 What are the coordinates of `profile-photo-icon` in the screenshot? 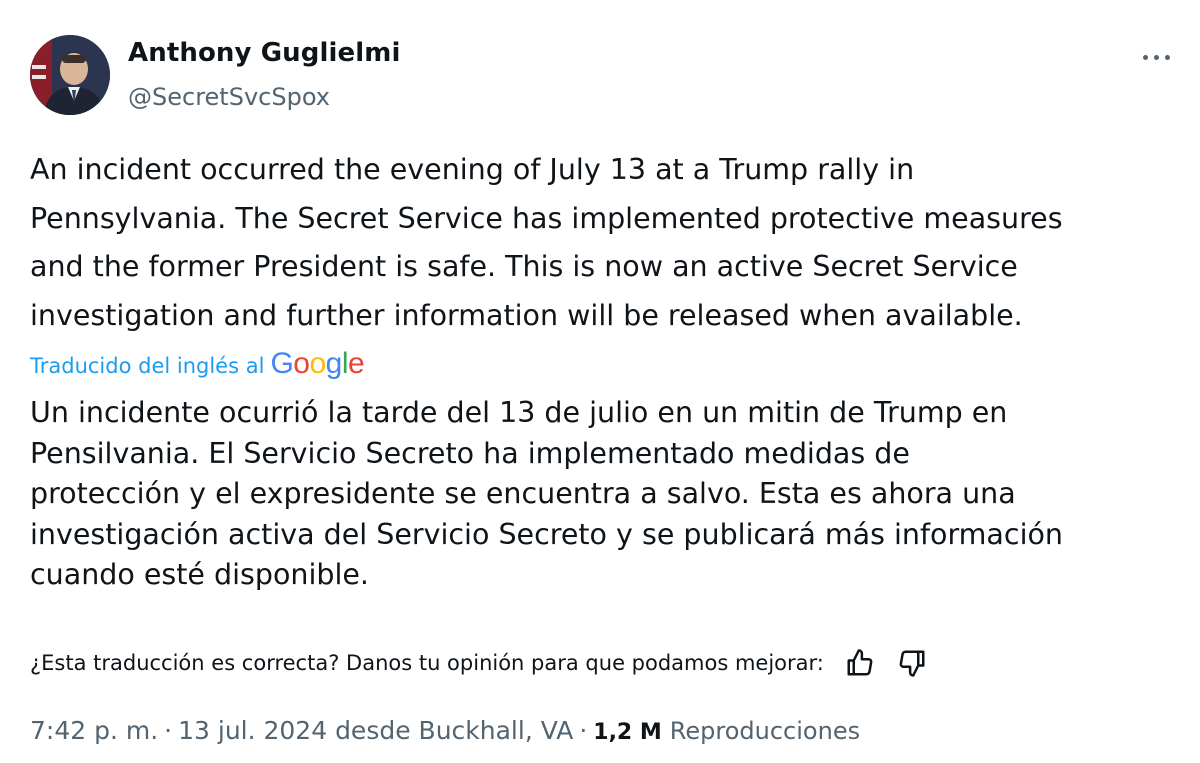 It's located at (70, 75).